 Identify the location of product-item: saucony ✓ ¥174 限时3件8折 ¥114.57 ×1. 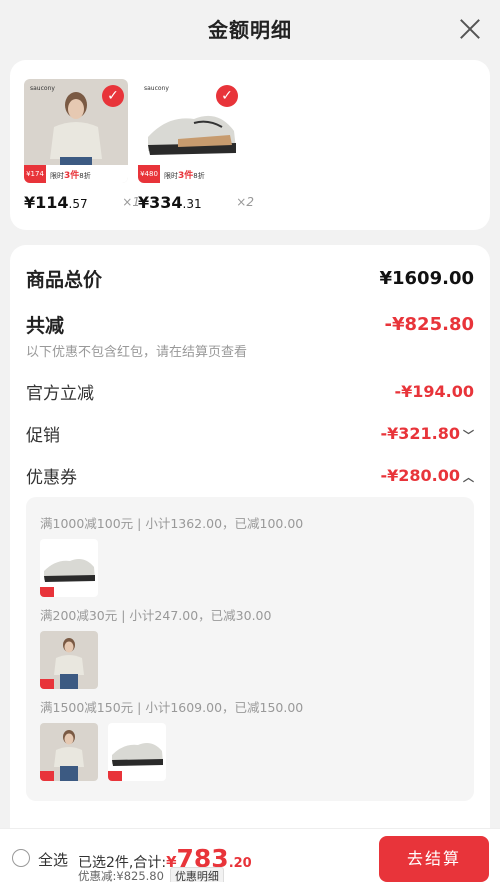
(82, 145).